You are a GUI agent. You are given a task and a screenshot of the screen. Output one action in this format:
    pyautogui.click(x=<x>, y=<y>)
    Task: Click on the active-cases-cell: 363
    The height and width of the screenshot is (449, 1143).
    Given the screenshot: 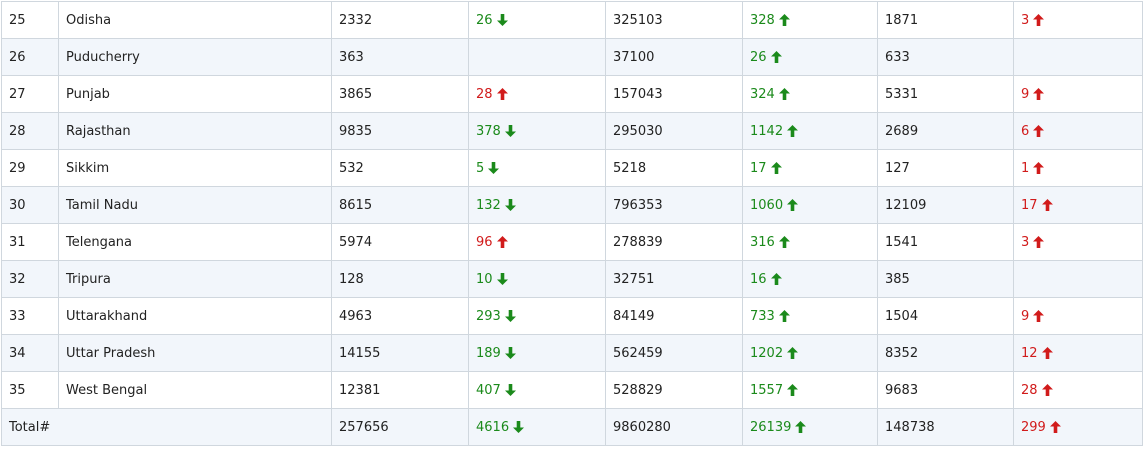 What is the action you would take?
    pyautogui.click(x=400, y=57)
    